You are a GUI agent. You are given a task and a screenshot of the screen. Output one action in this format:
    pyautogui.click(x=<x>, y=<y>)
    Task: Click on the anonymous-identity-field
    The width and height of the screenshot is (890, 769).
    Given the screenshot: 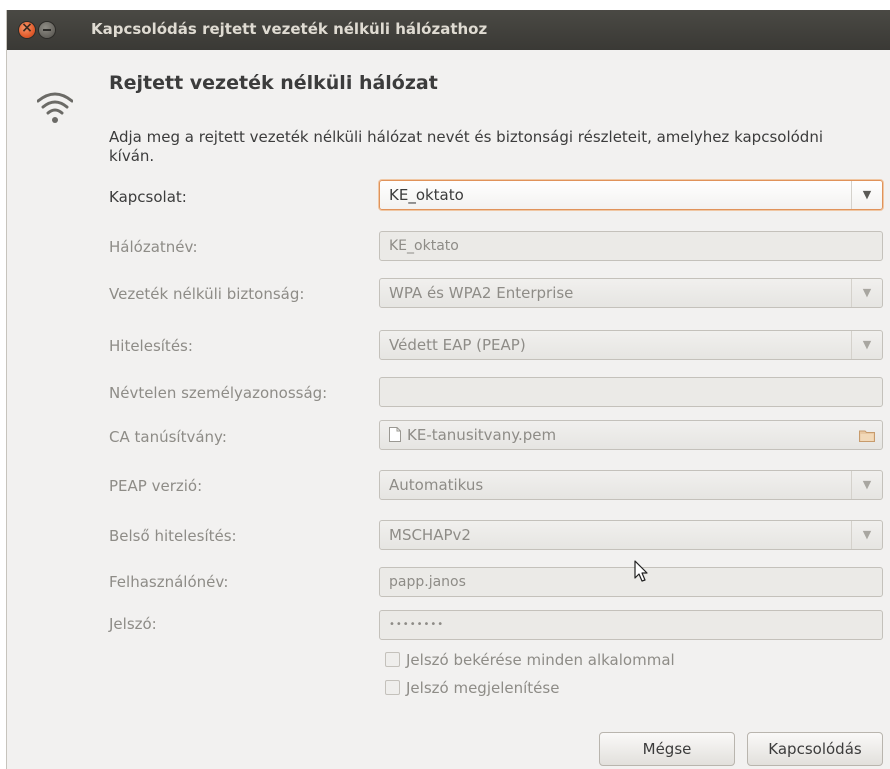 What is the action you would take?
    pyautogui.click(x=631, y=392)
    